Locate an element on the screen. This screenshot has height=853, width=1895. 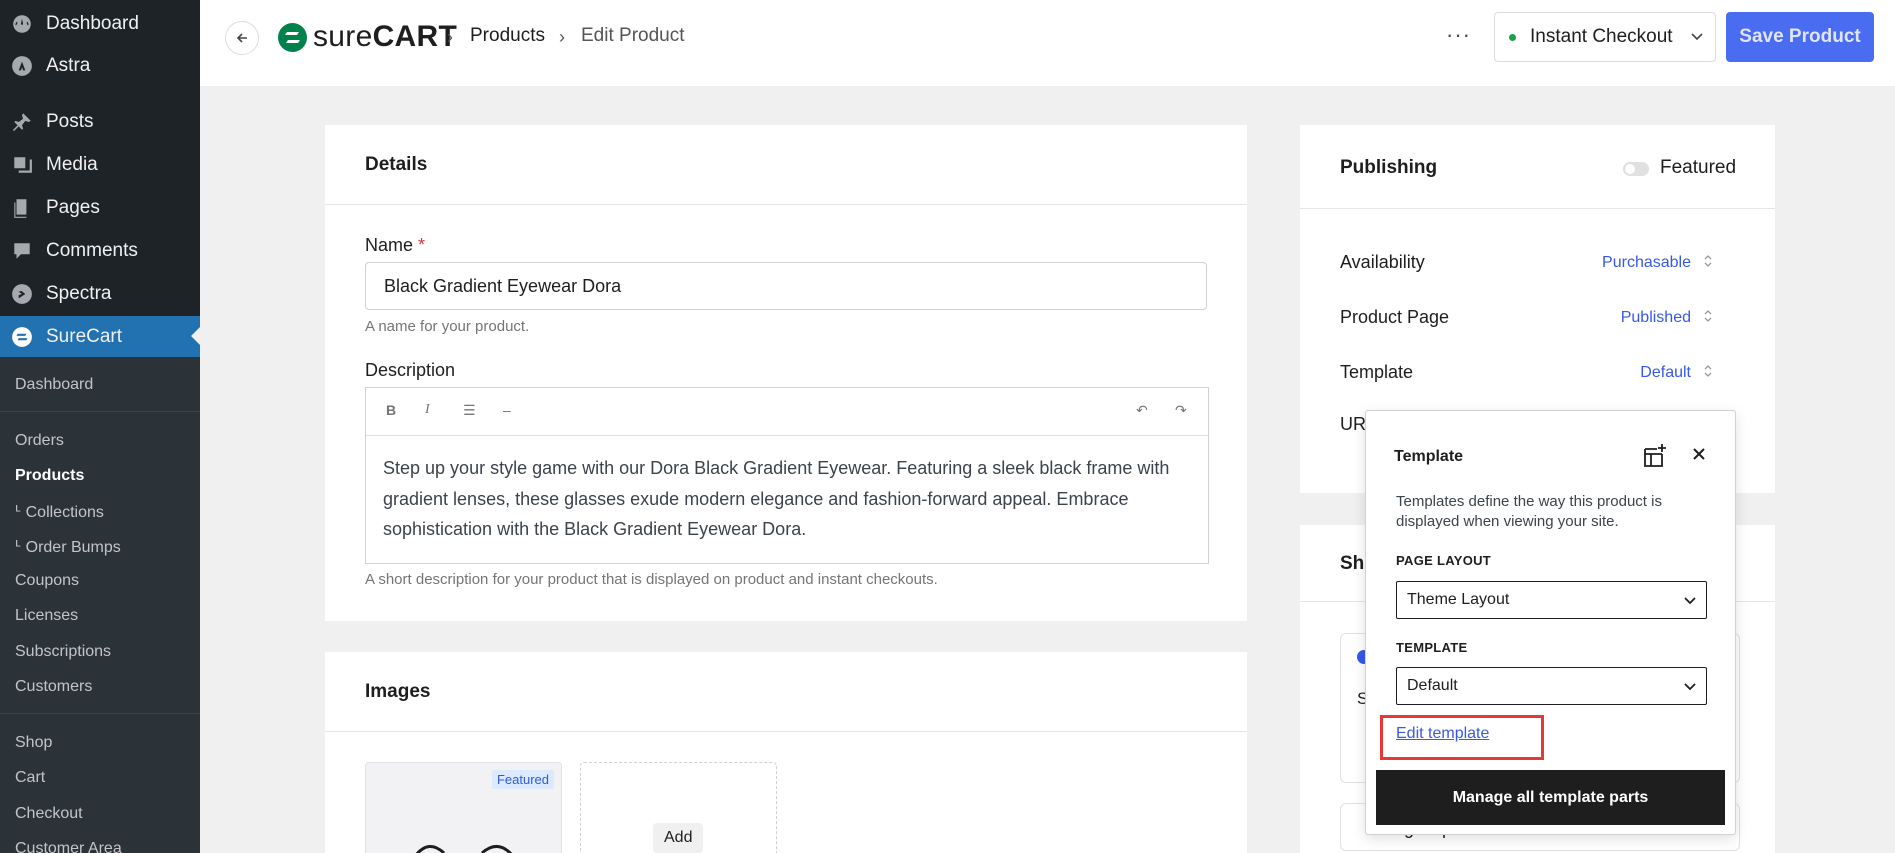
submenu-divider is located at coordinates (100, 411).